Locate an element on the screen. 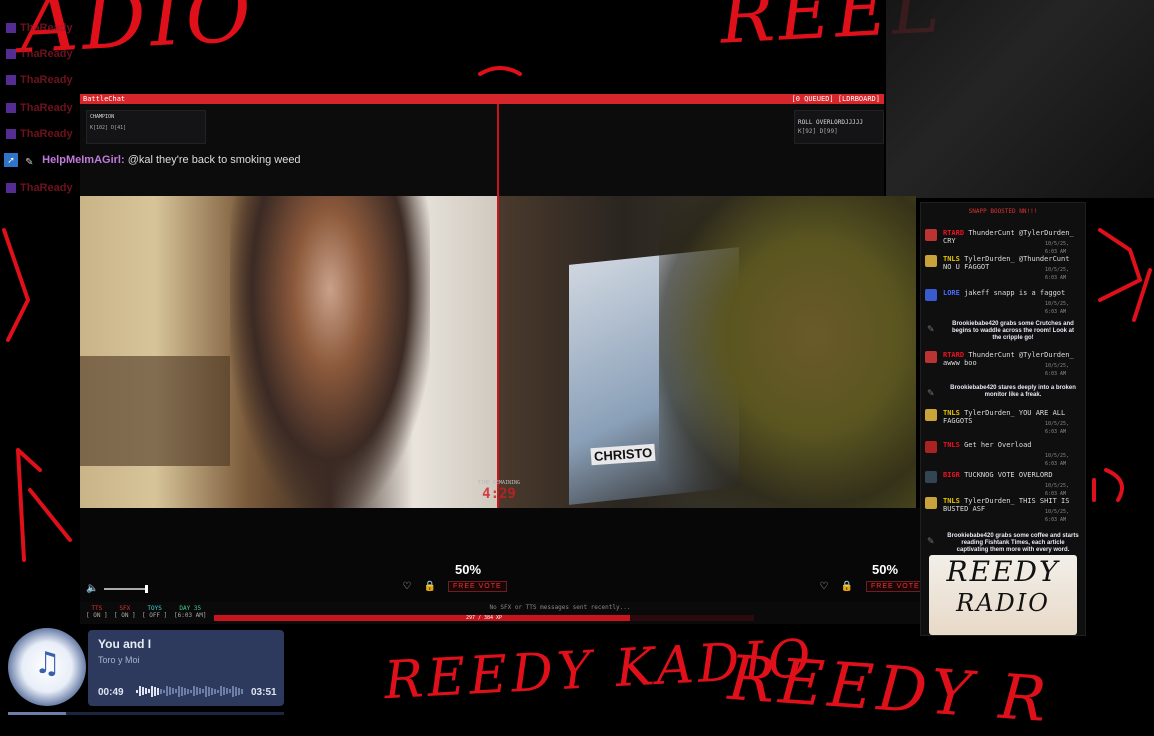 The image size is (1154, 736). toys-toggle: TOYS [ OFF ] is located at coordinates (154, 612).